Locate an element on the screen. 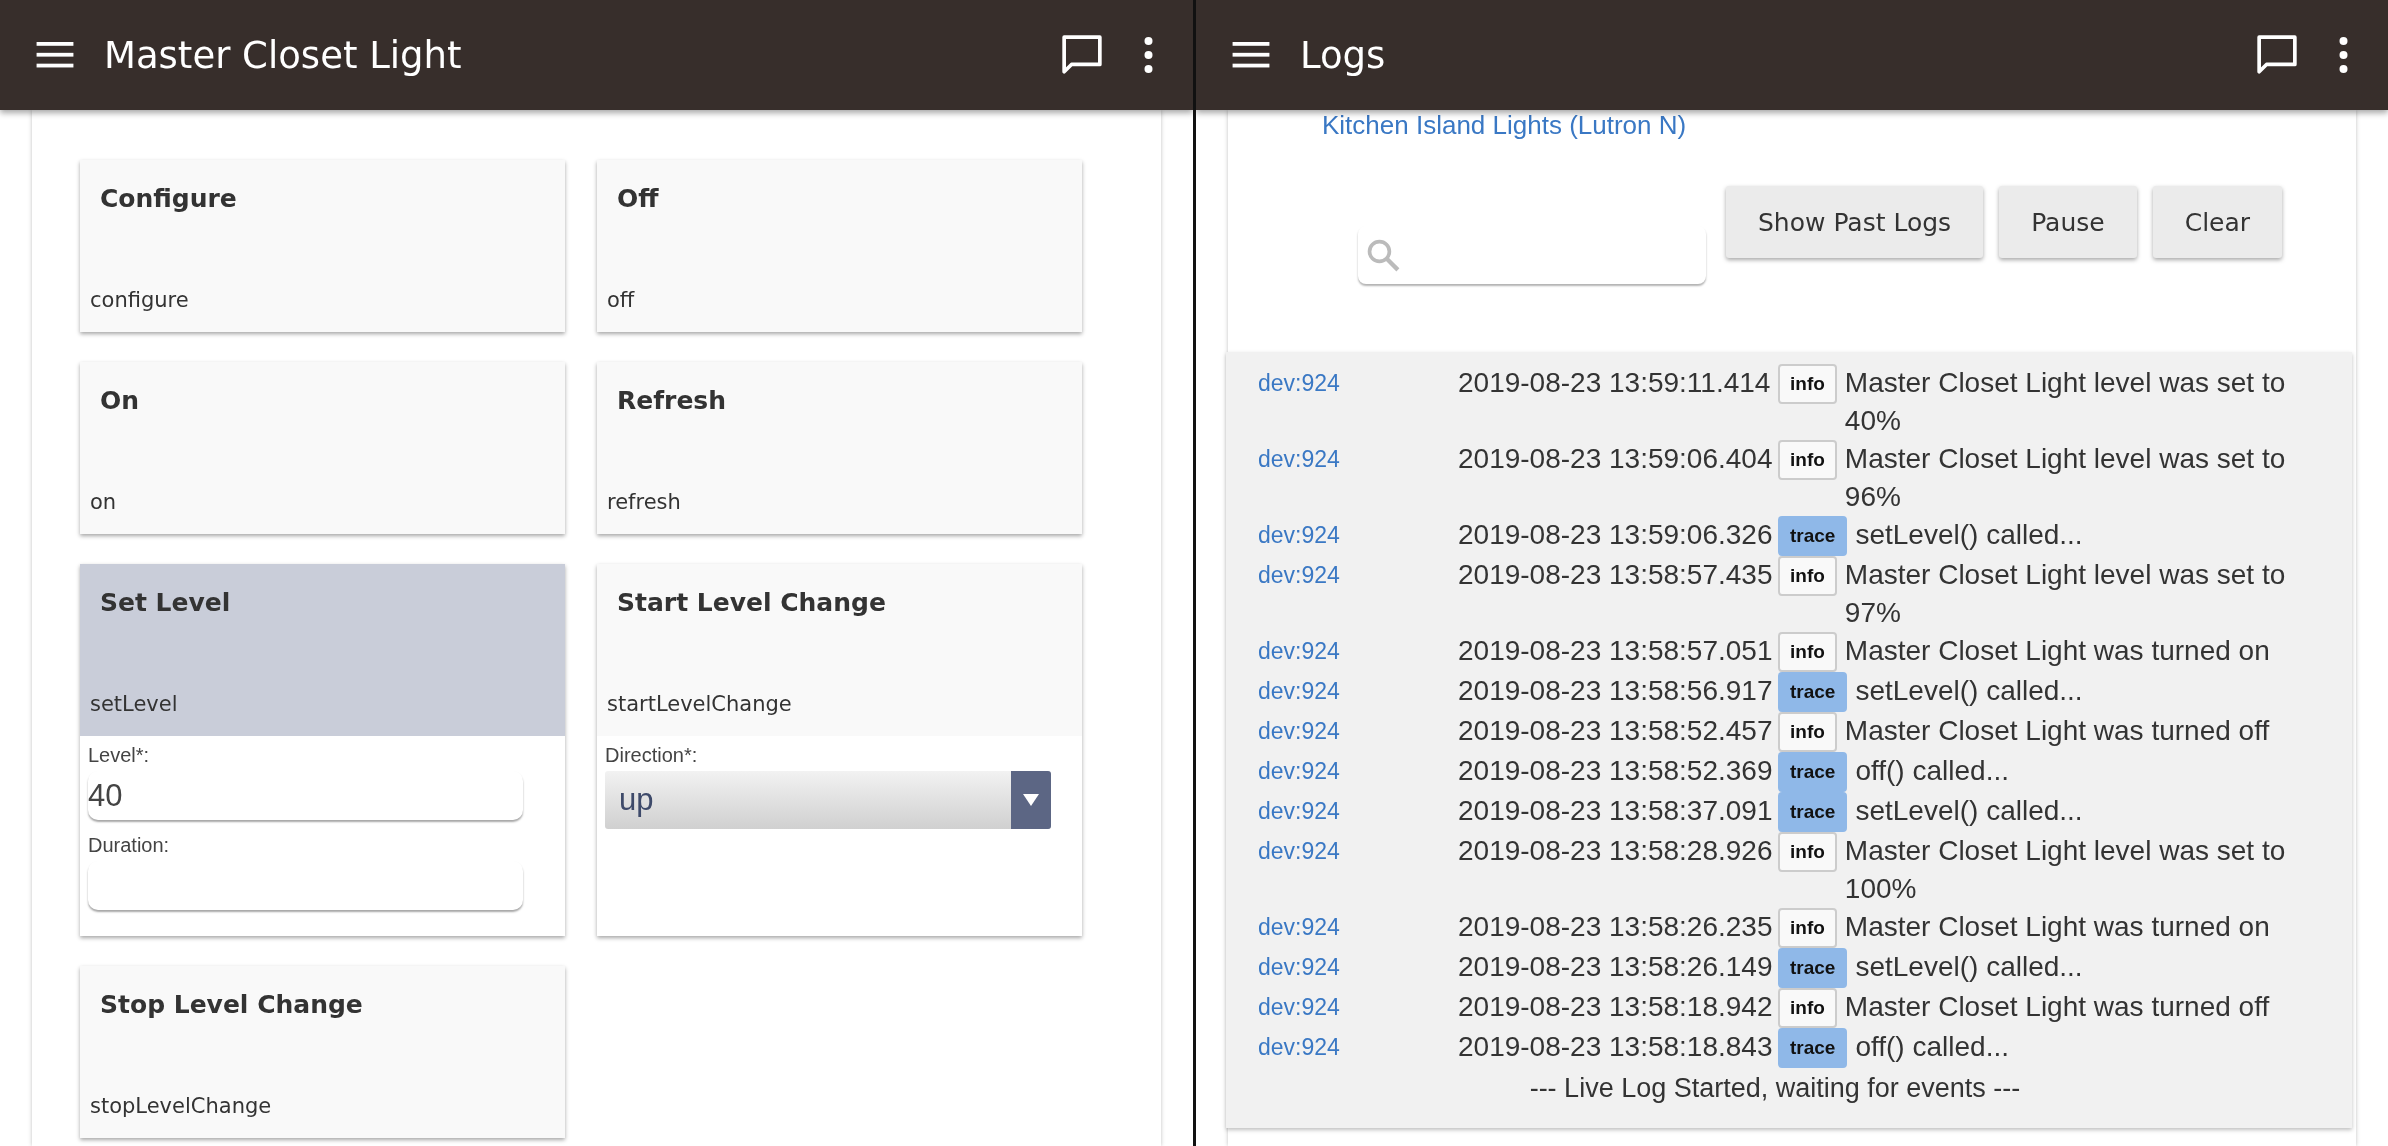 The image size is (2388, 1146). field-label: Level*: is located at coordinates (119, 755).